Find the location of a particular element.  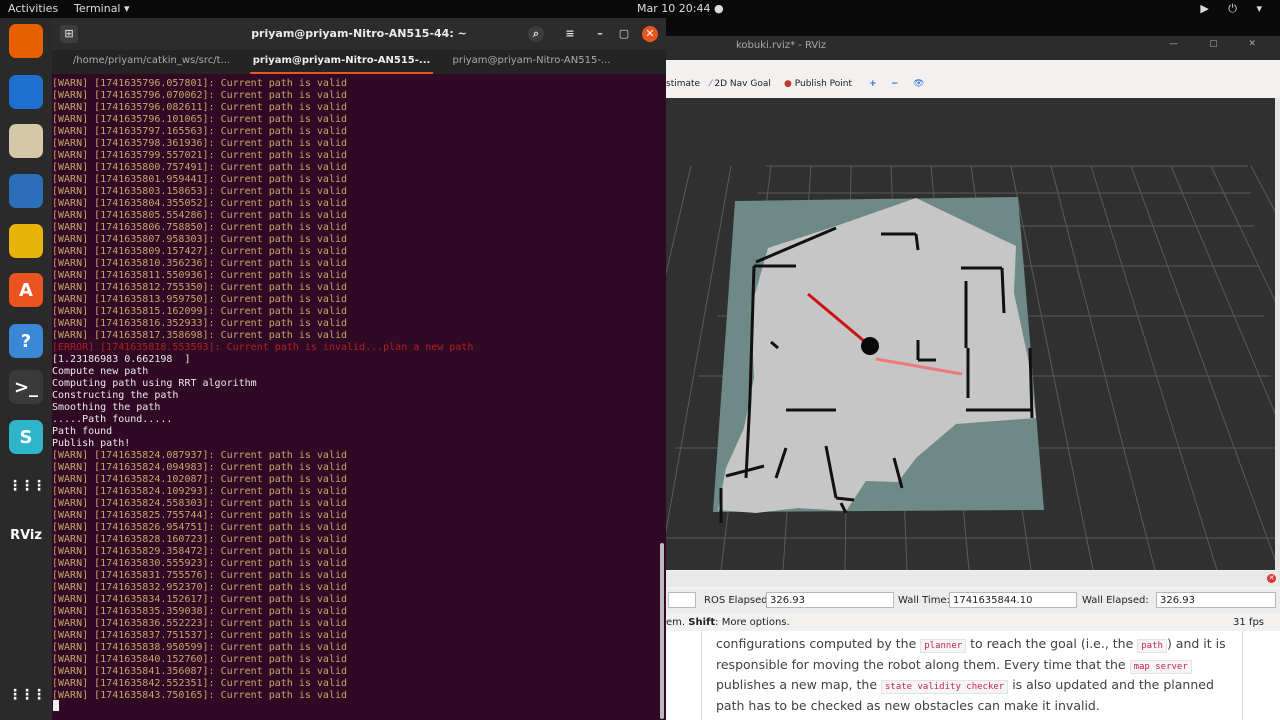

terminal-scrollbar is located at coordinates (662, 631).